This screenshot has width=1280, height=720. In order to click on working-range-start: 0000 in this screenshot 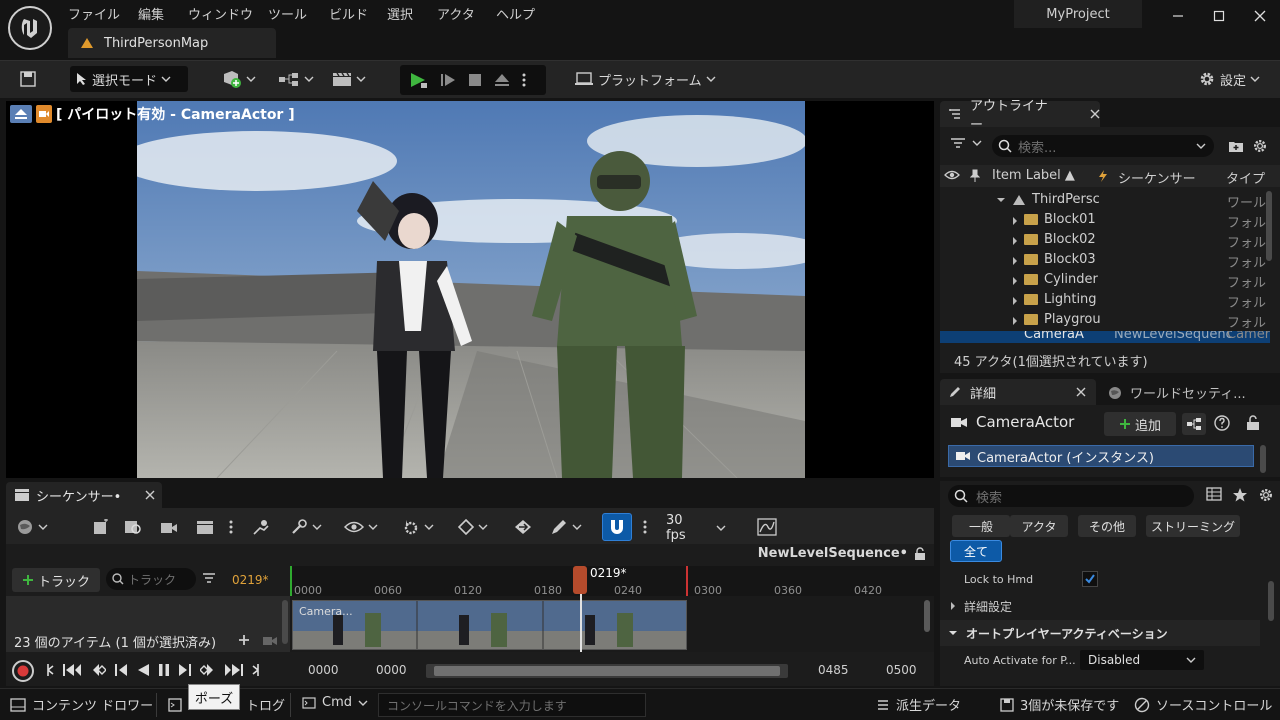, I will do `click(391, 670)`.